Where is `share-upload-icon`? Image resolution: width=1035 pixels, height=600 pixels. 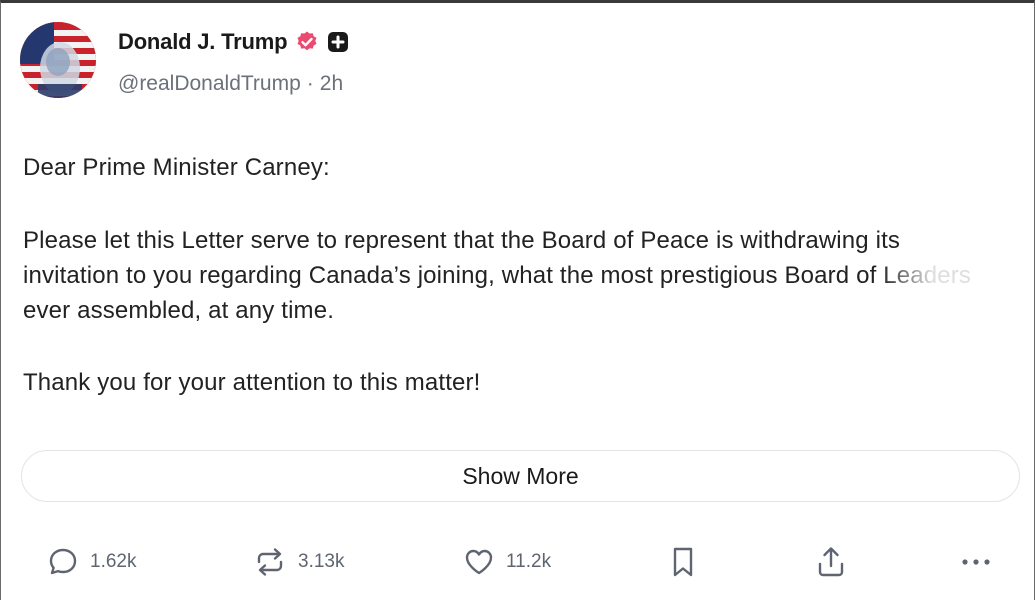 share-upload-icon is located at coordinates (831, 562).